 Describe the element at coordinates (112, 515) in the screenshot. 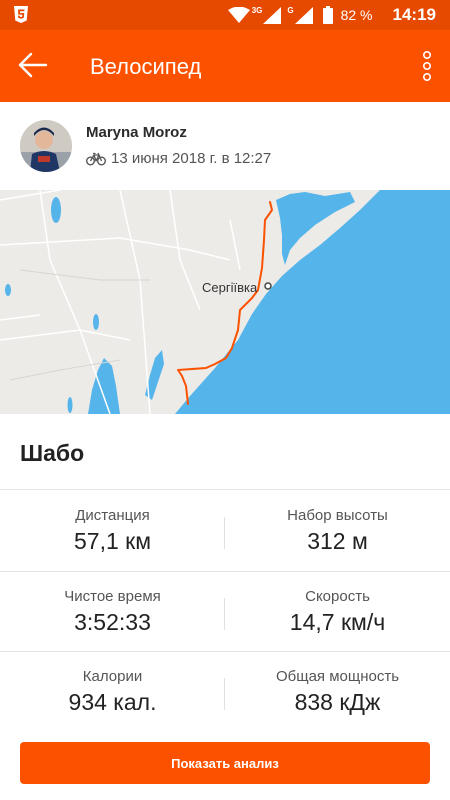

I see `stat-label: Дистанция` at that location.